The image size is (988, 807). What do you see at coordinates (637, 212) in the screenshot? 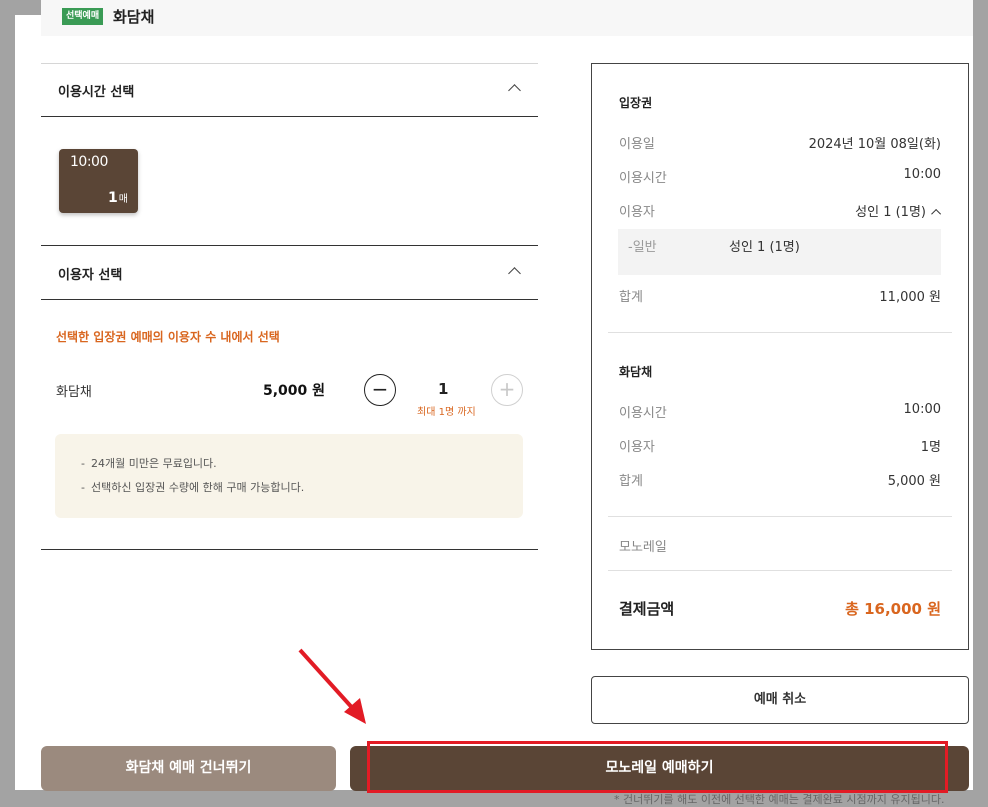
I see `user-label: 이용자` at bounding box center [637, 212].